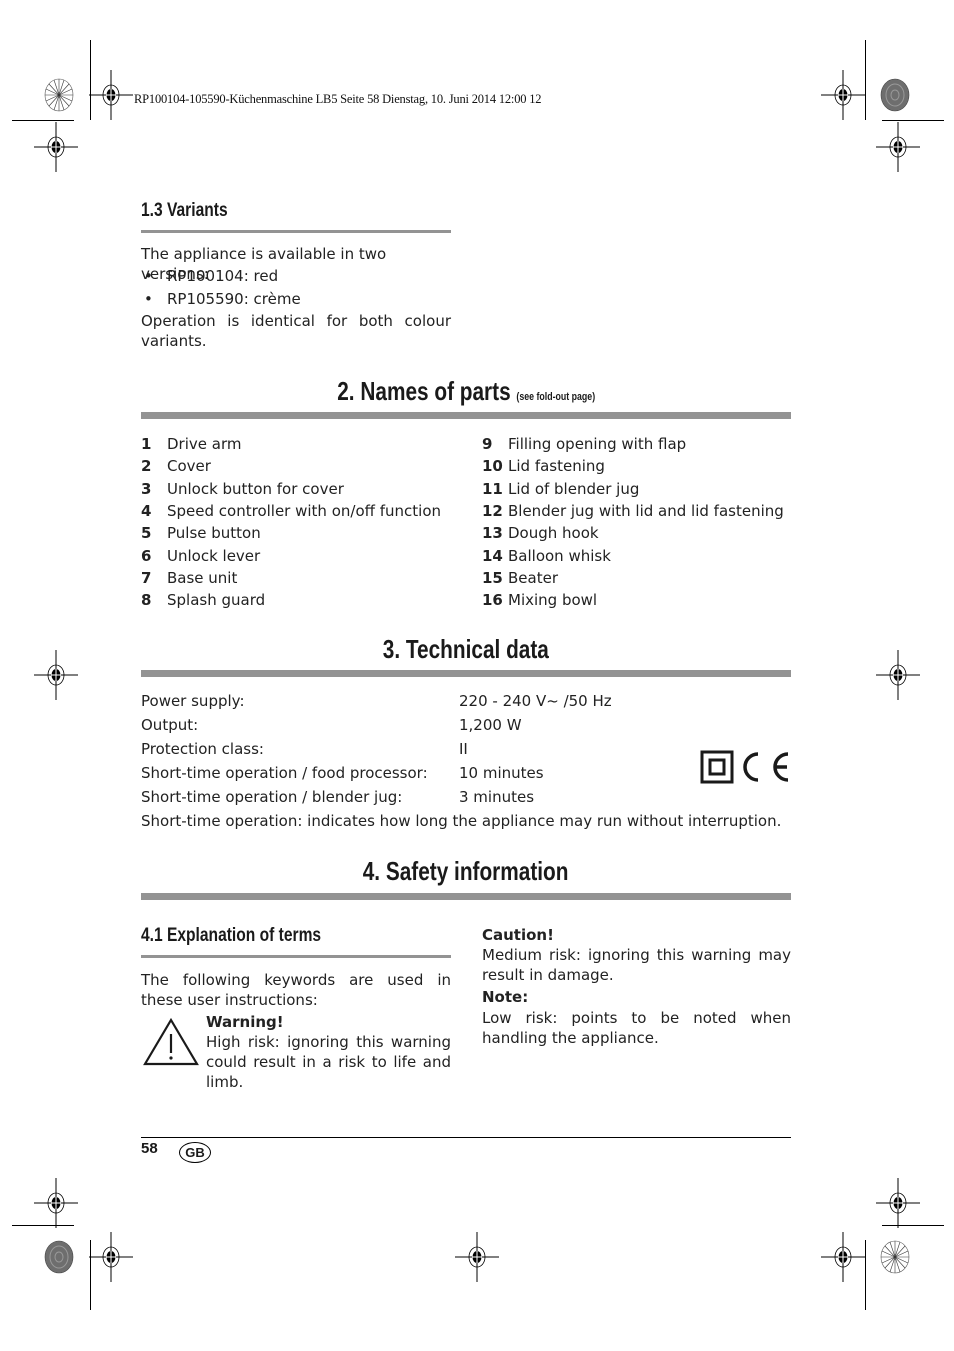  I want to click on technical-row: Protection class: II, so click(304, 749).